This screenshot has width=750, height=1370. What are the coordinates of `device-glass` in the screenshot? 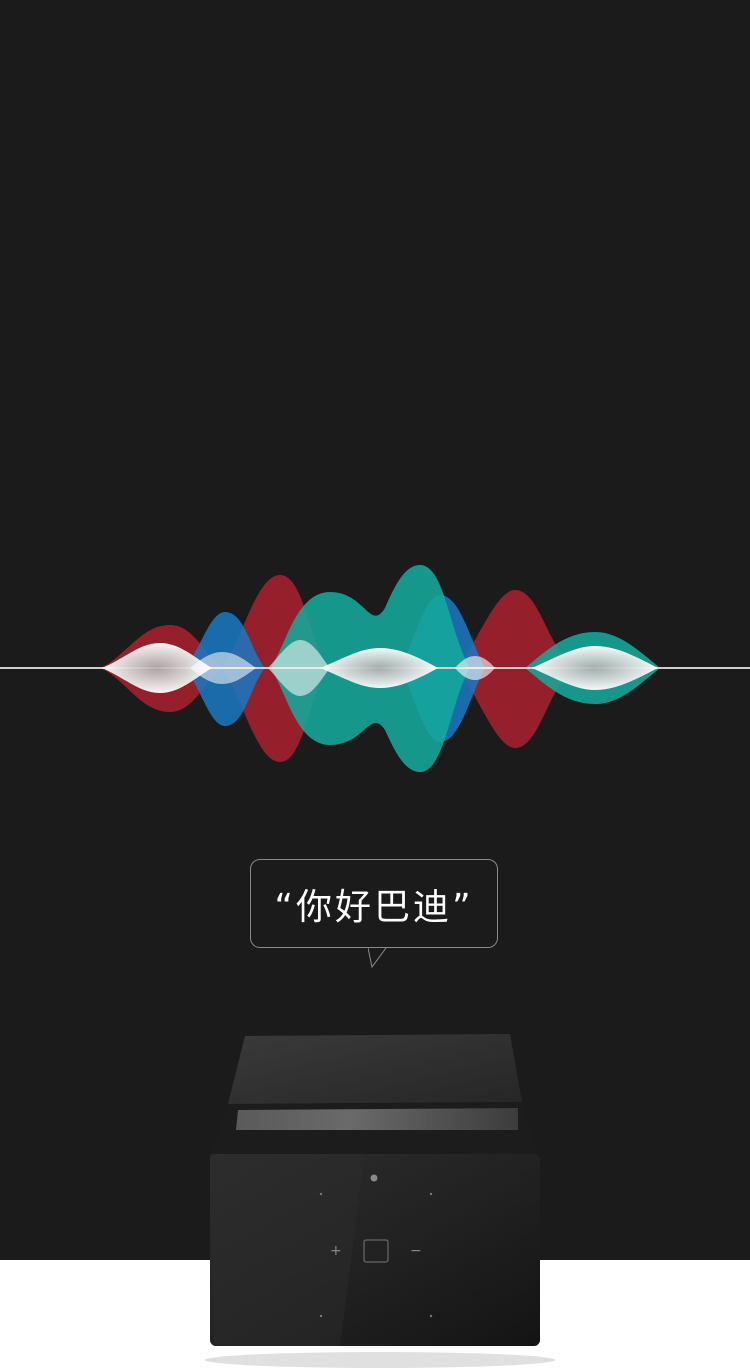 It's located at (377, 1119).